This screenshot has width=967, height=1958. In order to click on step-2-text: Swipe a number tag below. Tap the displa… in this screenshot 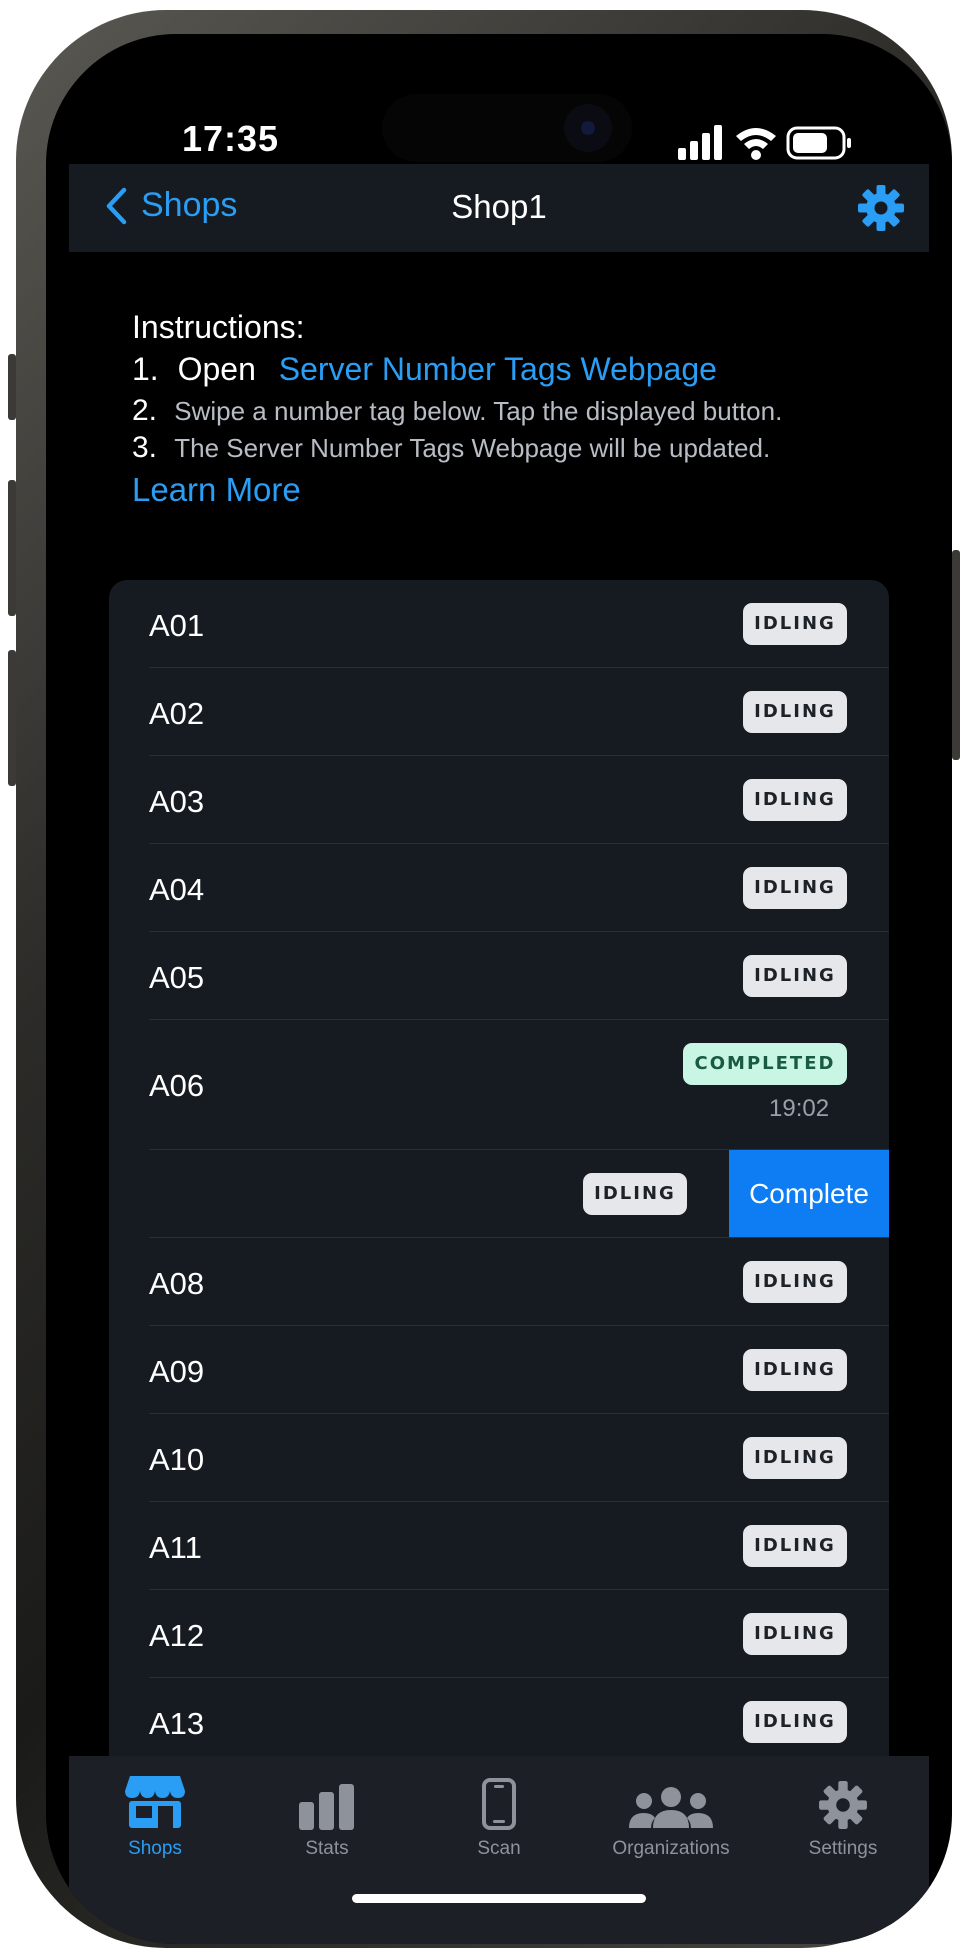, I will do `click(478, 411)`.